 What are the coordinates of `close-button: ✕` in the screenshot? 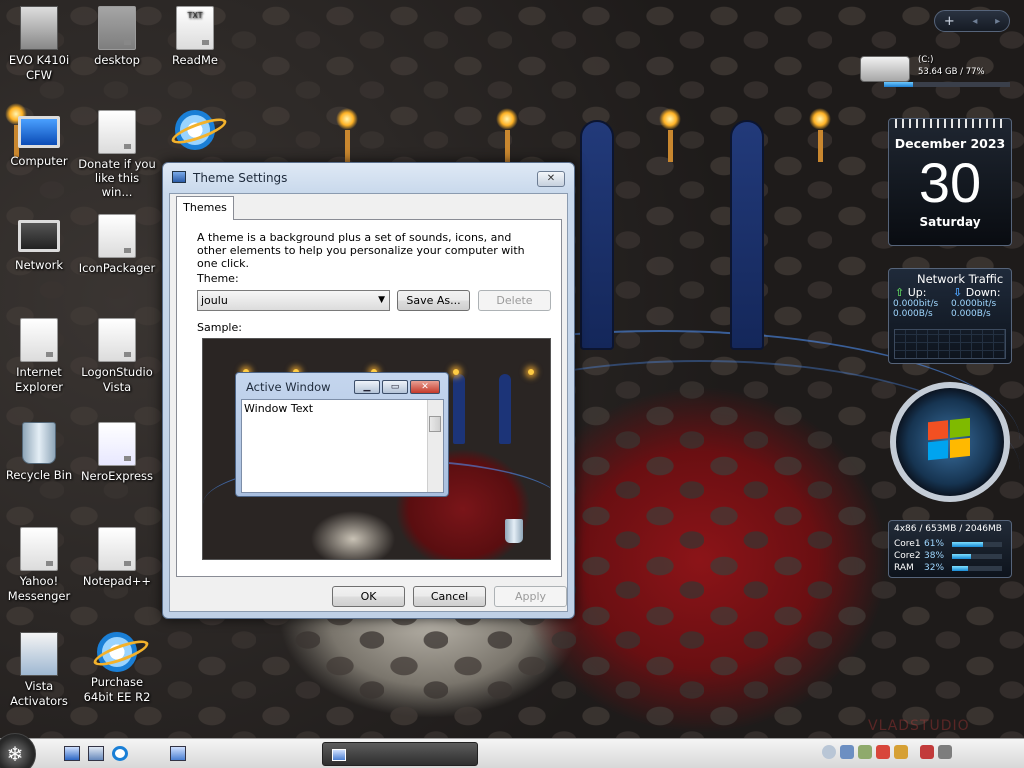 It's located at (551, 179).